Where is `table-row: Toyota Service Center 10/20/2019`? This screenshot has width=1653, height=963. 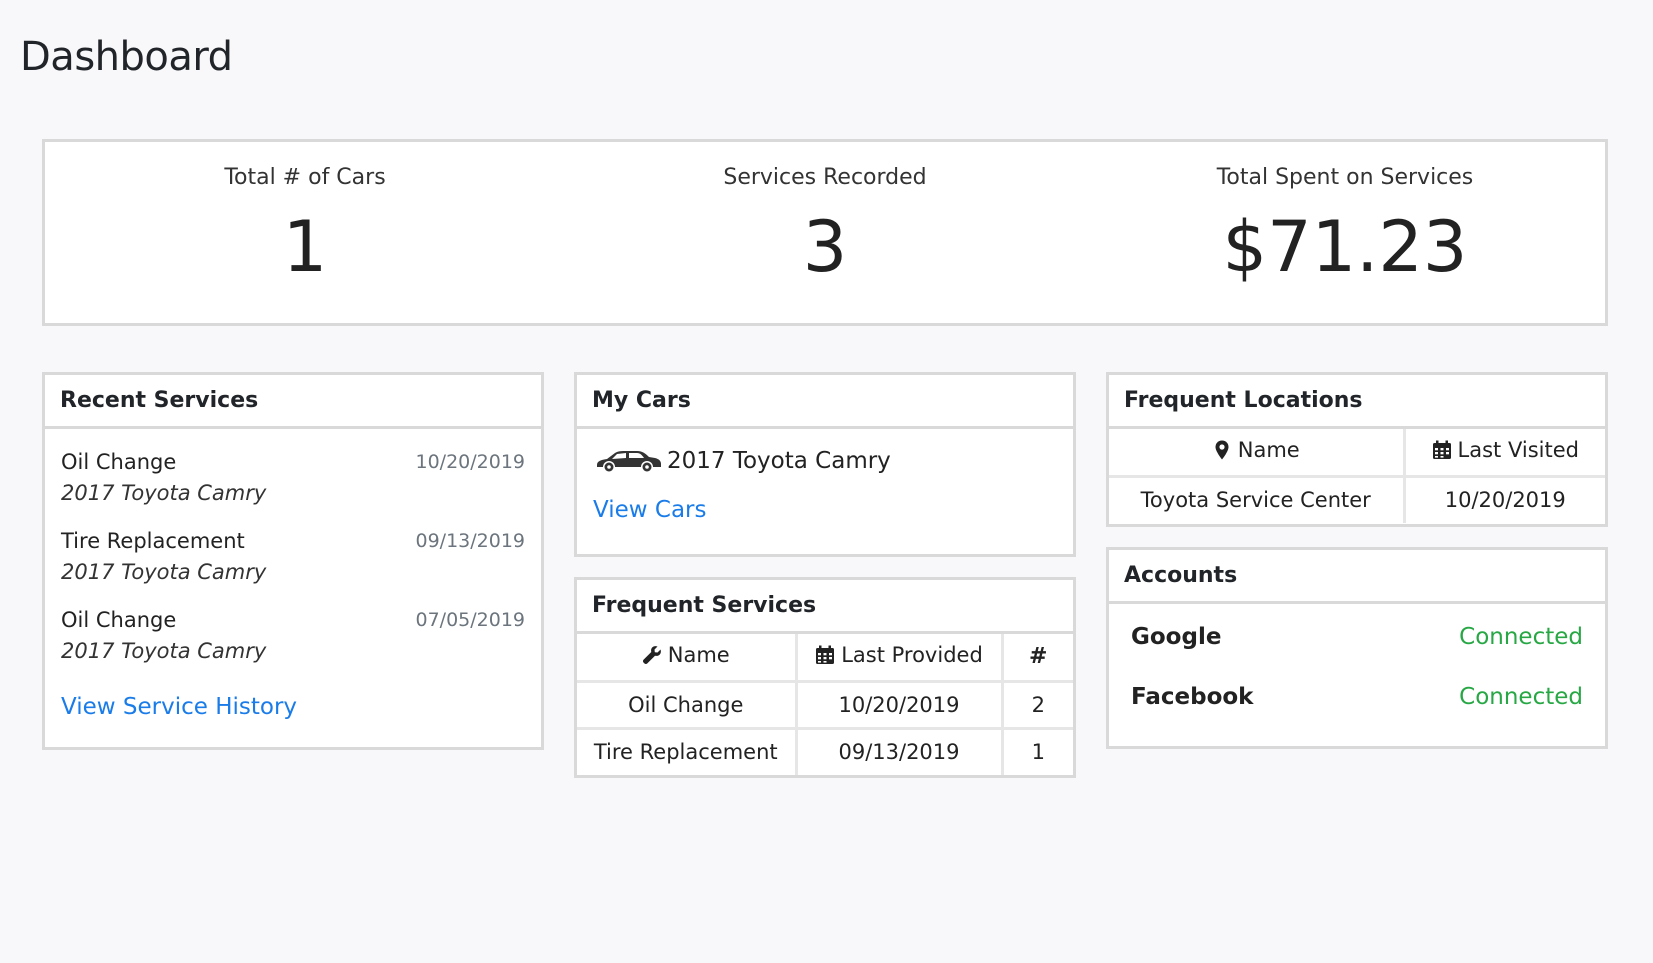
table-row: Toyota Service Center 10/20/2019 is located at coordinates (1357, 499).